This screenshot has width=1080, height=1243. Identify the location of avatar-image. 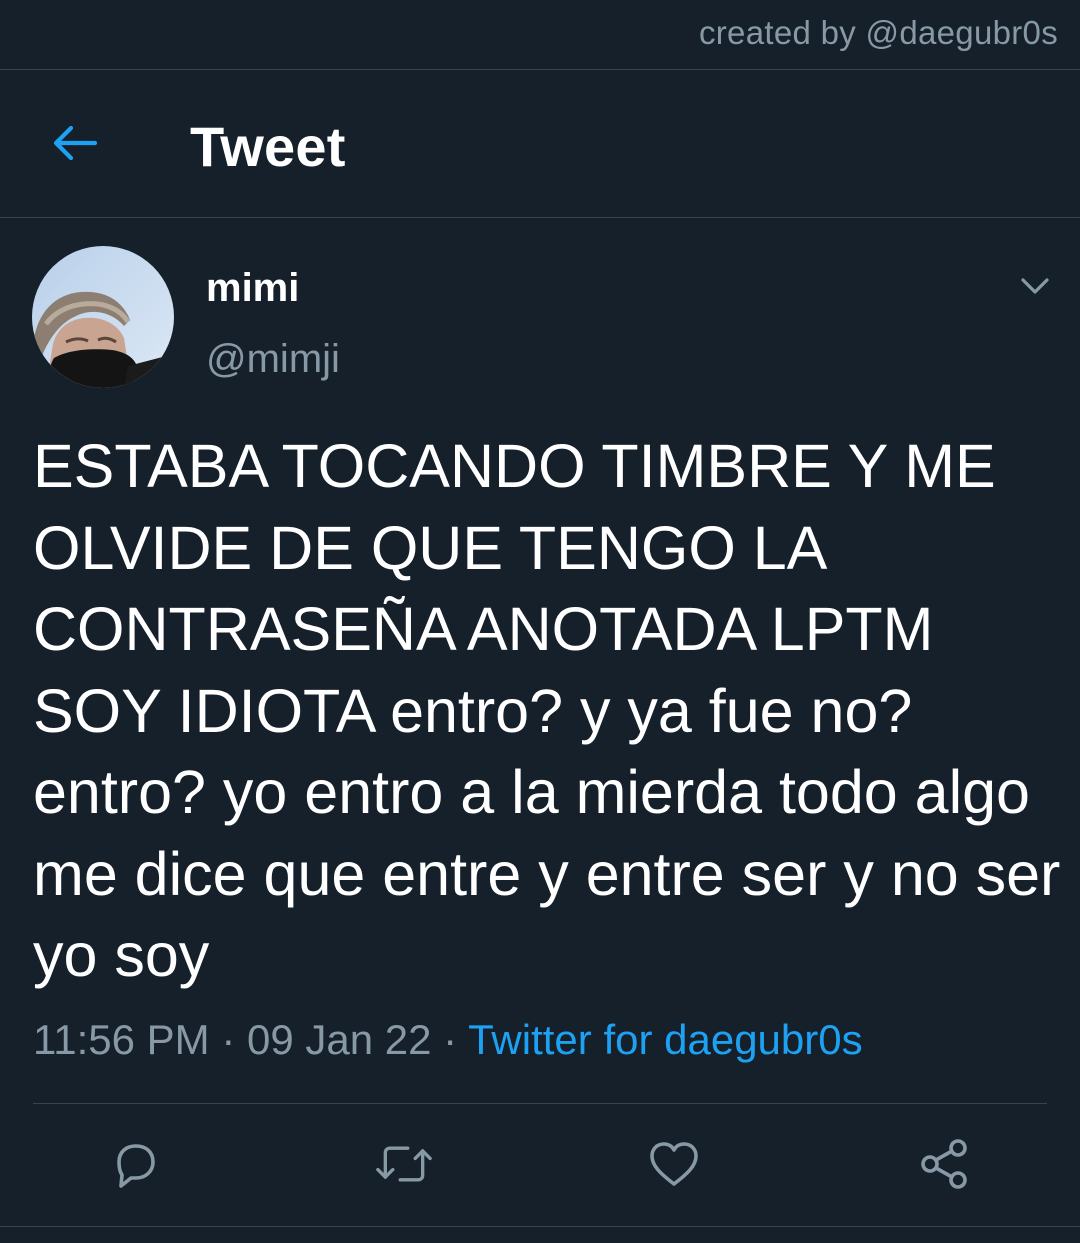
(103, 317).